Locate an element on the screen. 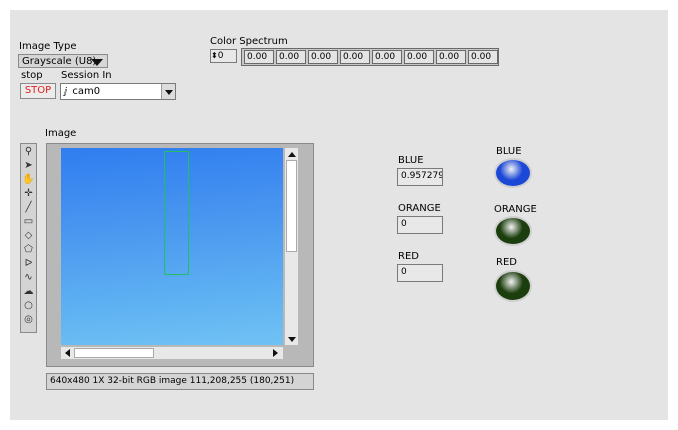 The width and height of the screenshot is (678, 430). broken-line-icon: ᐅ is located at coordinates (28, 264).